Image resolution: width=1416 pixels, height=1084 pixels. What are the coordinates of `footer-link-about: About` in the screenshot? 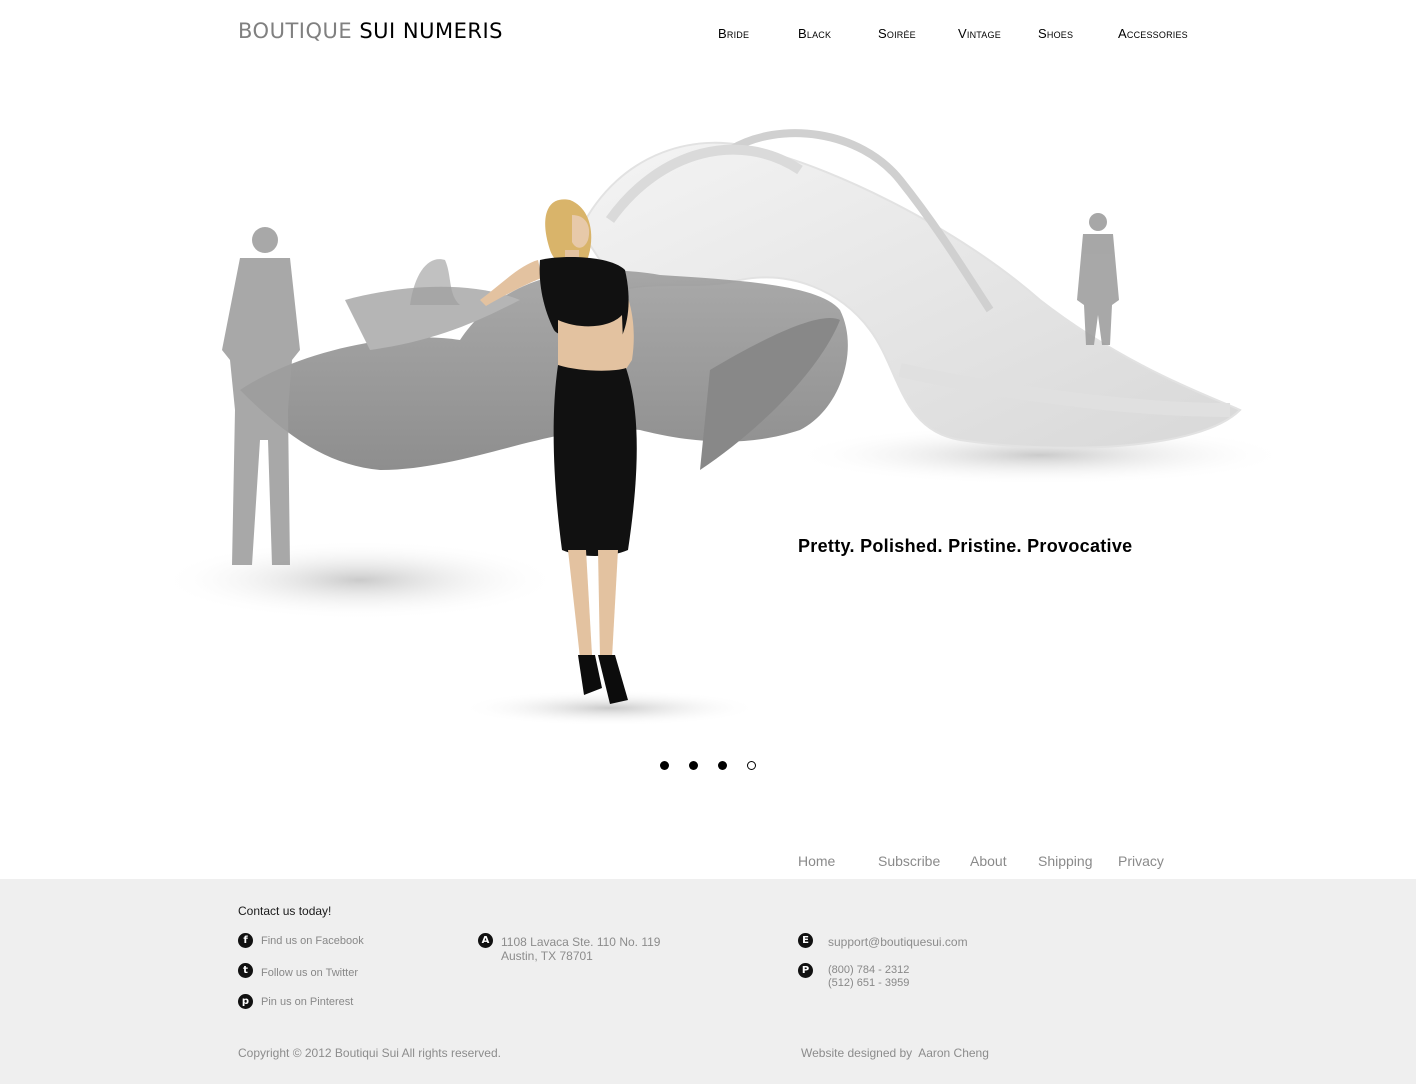 It's located at (988, 861).